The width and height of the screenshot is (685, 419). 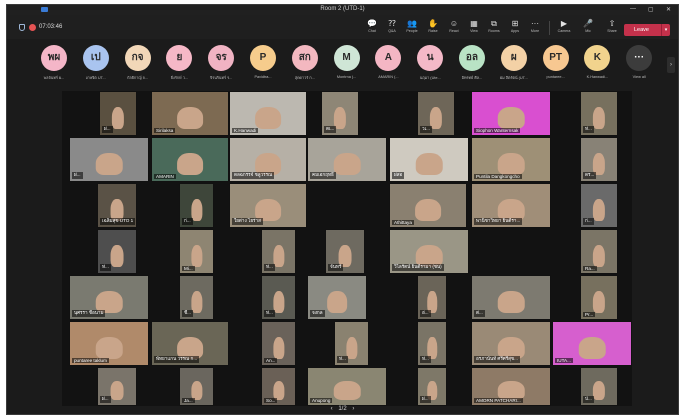 I want to click on video-tile: คมเอกฤทธิ์, so click(x=347, y=159).